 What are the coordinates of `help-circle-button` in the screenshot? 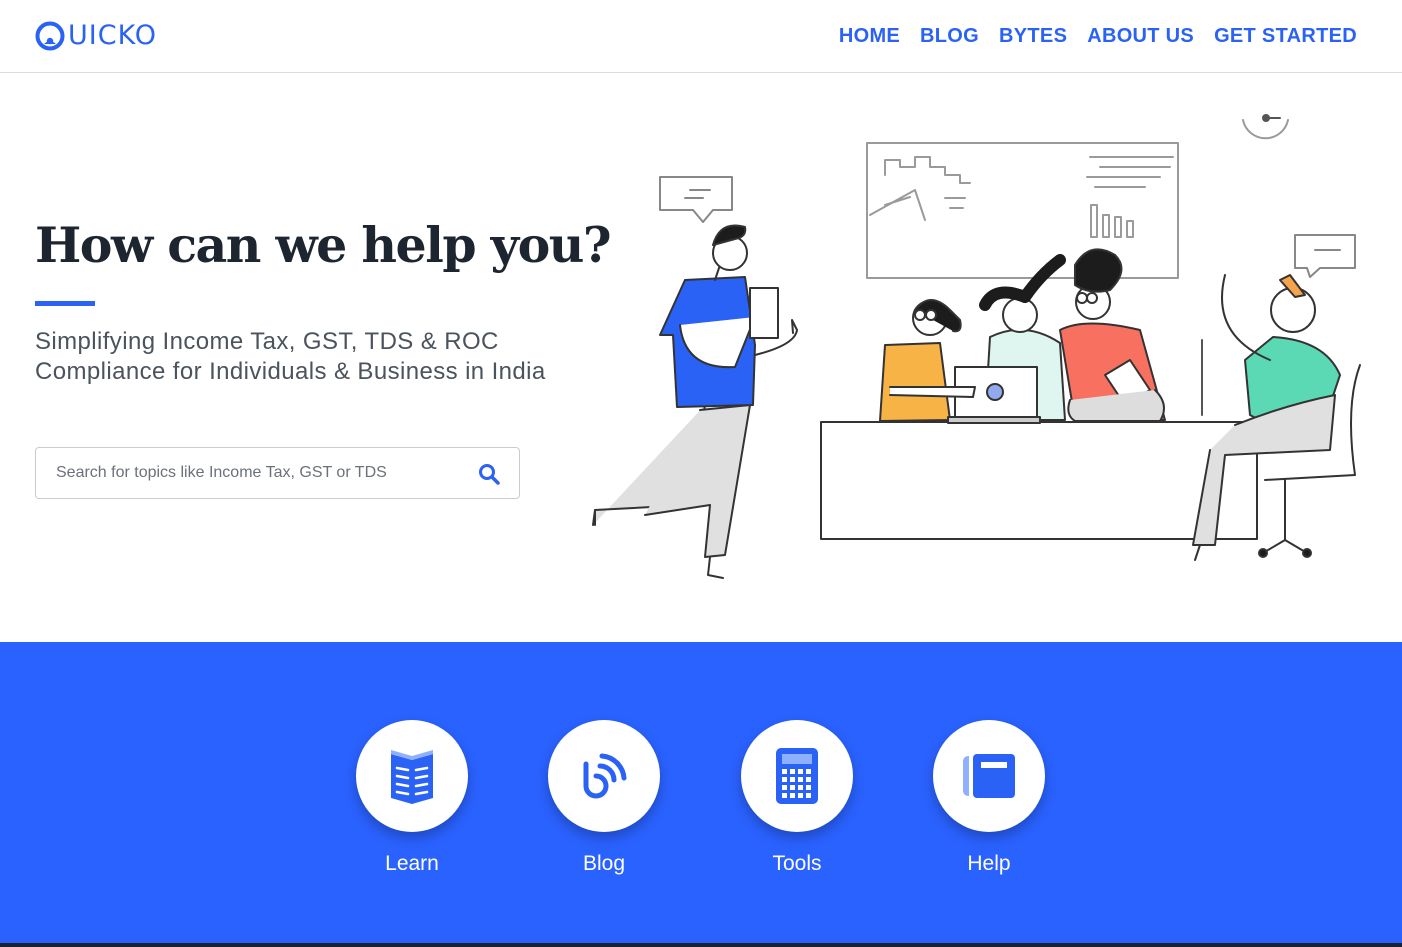 It's located at (989, 776).